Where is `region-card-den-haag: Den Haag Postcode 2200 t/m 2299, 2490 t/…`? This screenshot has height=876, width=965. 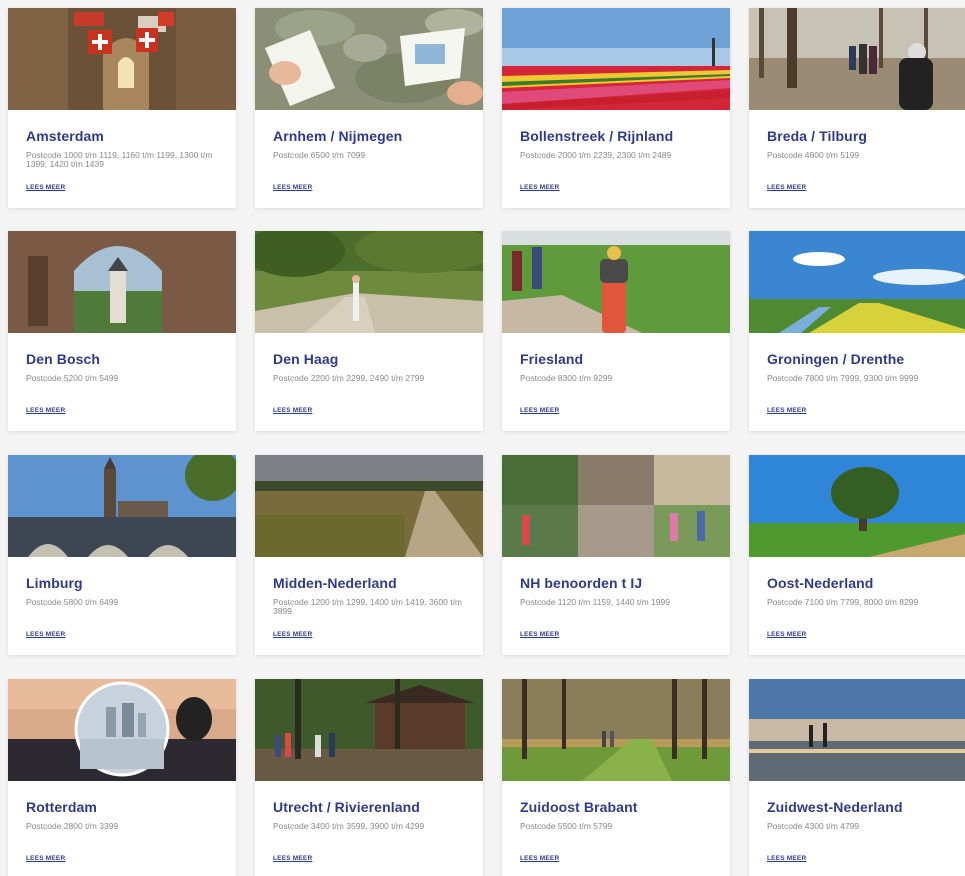
region-card-den-haag: Den Haag Postcode 2200 t/m 2299, 2490 t/… is located at coordinates (369, 331).